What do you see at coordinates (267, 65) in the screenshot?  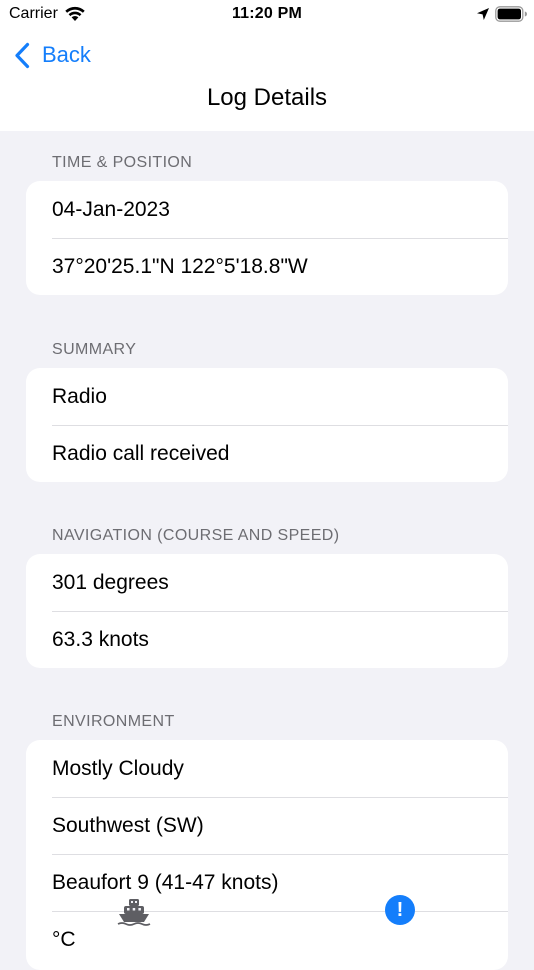 I see `navigation-bar: Carrier 11:20 PM Back Log Details` at bounding box center [267, 65].